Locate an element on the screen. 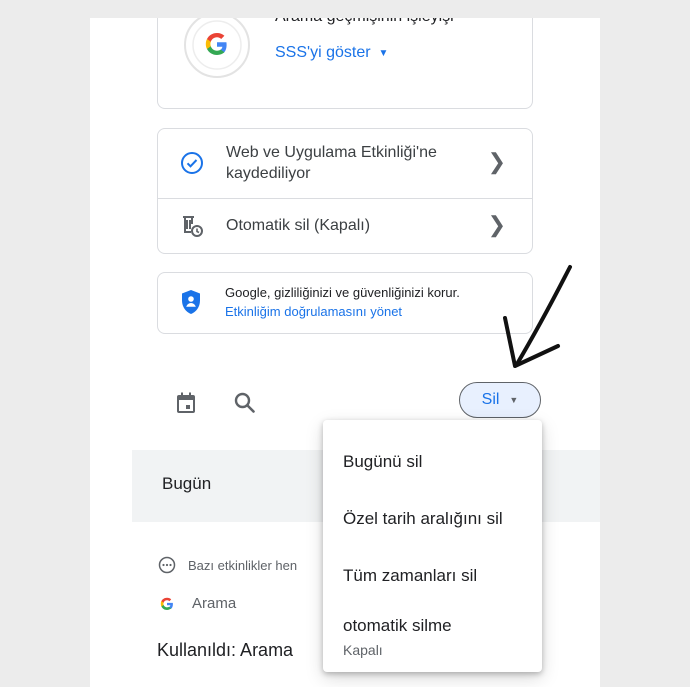  history-info-title: Arama geçmişinin işleyişi is located at coordinates (364, 22).